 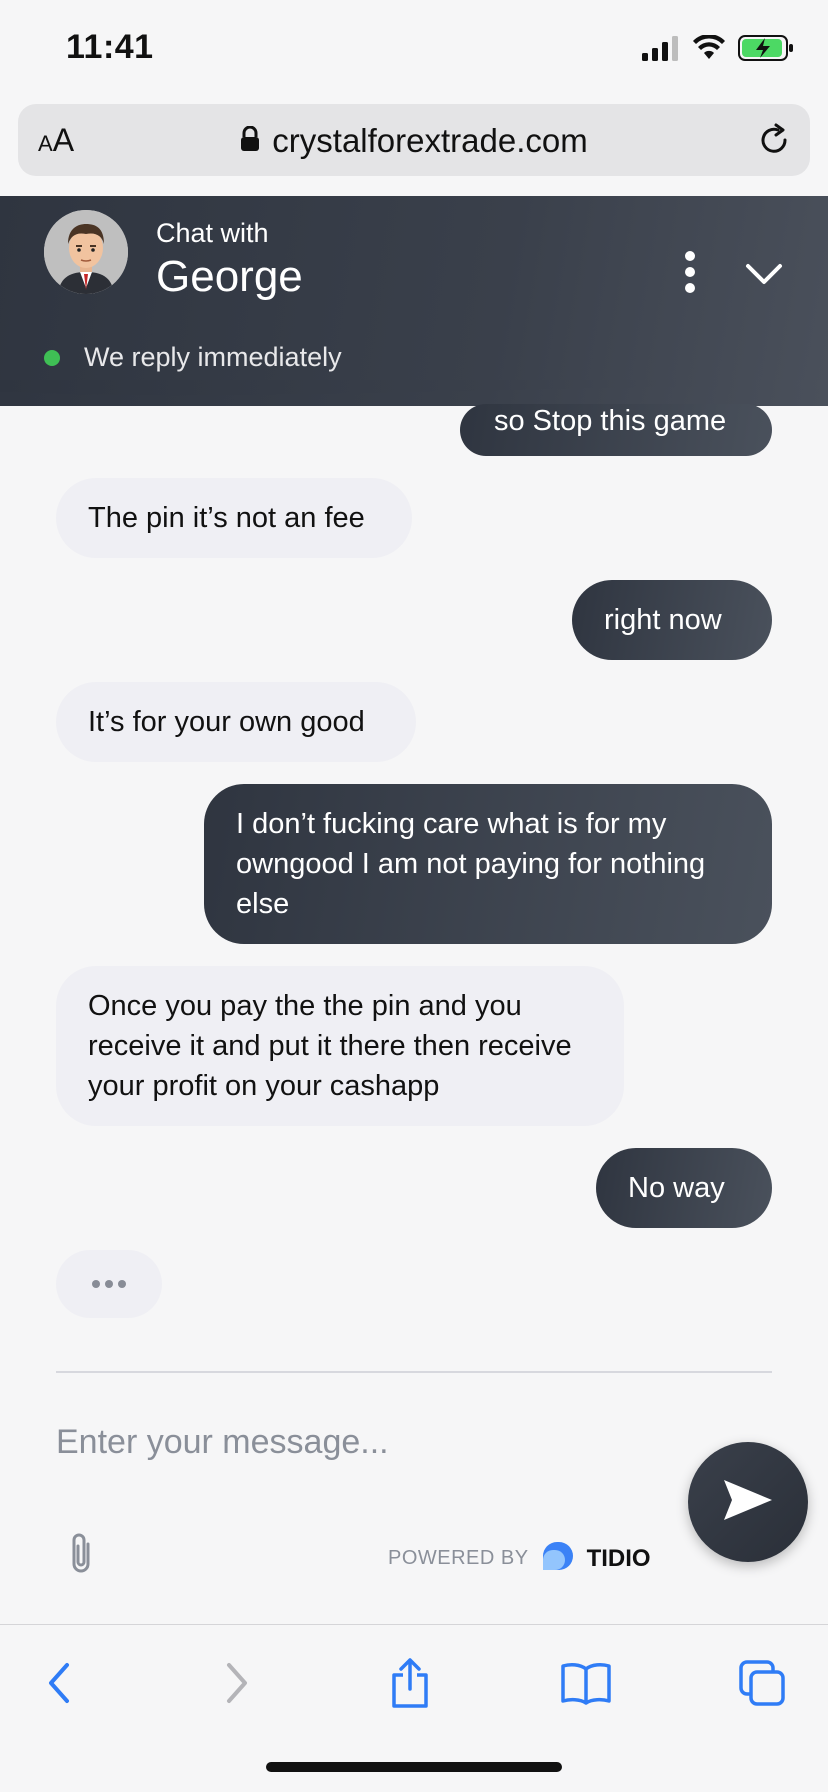 I want to click on status-time: 11:41, so click(x=110, y=47).